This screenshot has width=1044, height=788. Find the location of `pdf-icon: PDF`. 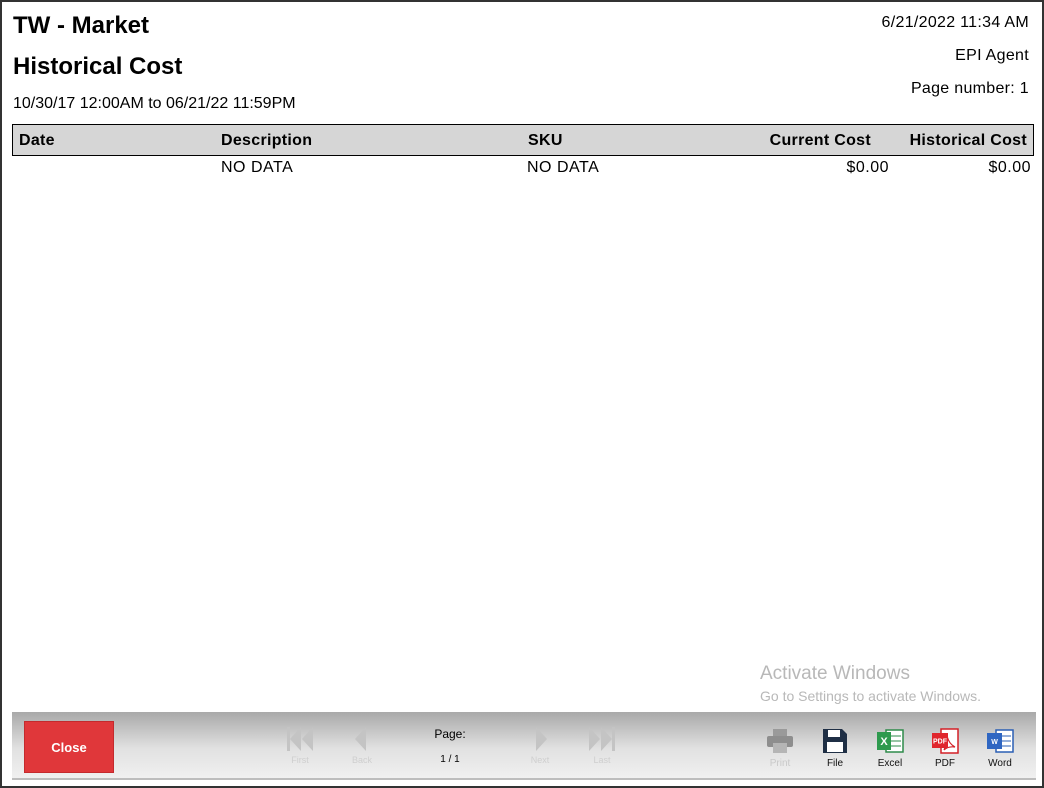

pdf-icon: PDF is located at coordinates (945, 741).